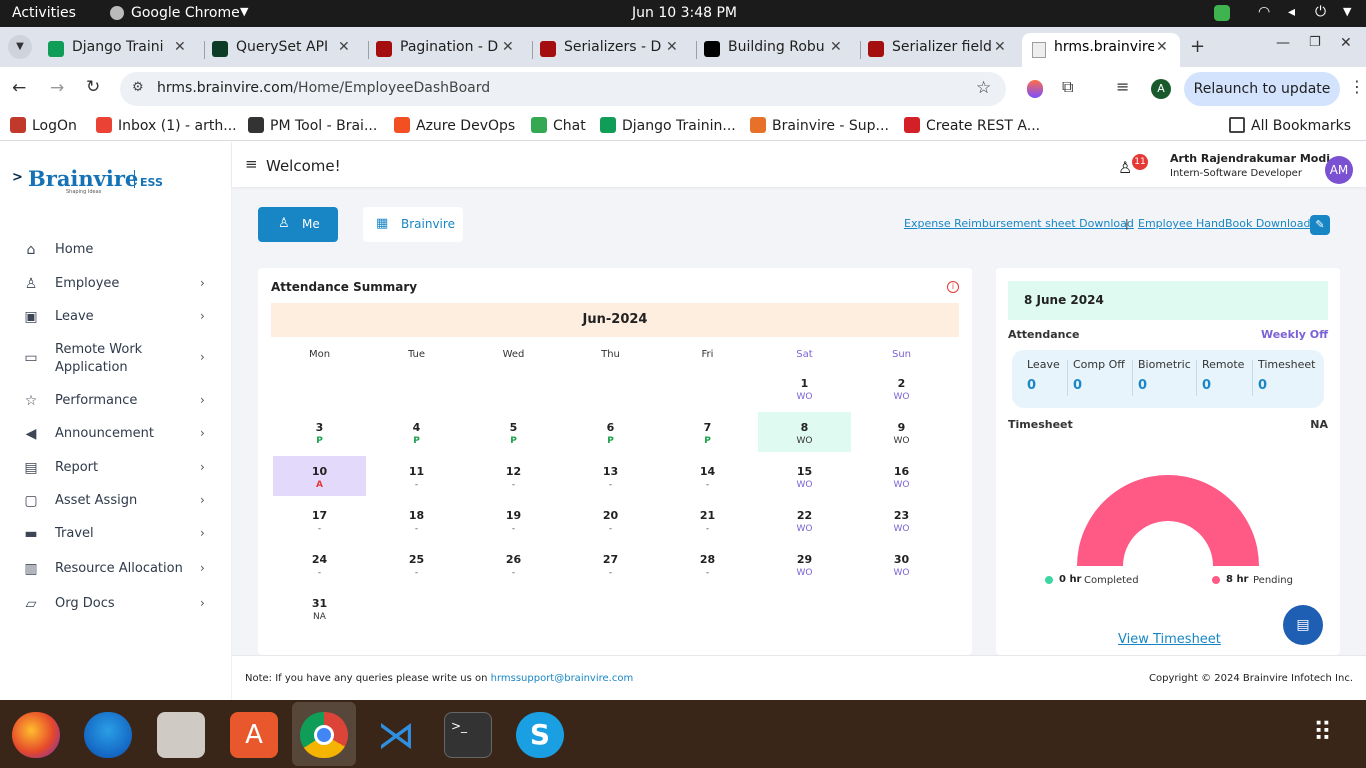 The image size is (1366, 768). What do you see at coordinates (36, 735) in the screenshot?
I see `firefox-icon` at bounding box center [36, 735].